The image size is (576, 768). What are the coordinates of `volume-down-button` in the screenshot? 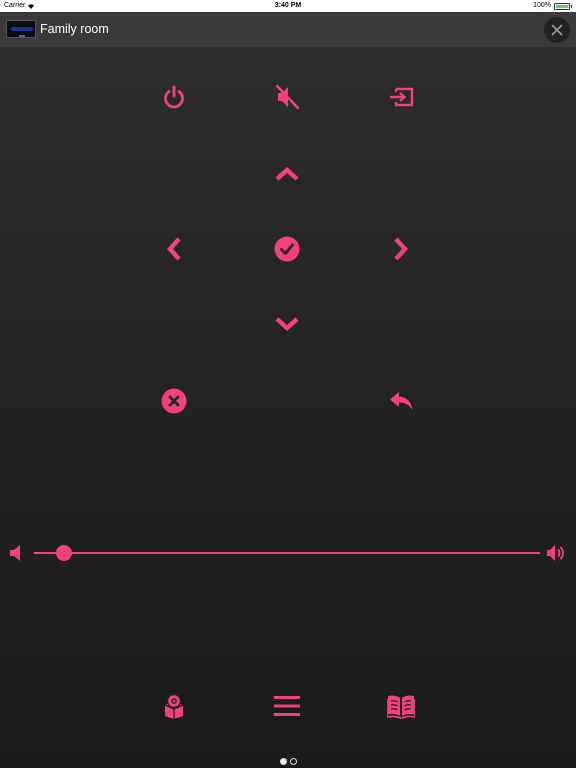 It's located at (16, 553).